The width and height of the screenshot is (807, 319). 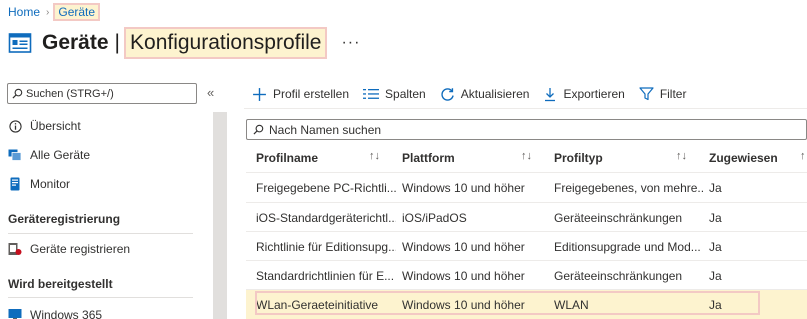 I want to click on filter-label: Filter, so click(x=673, y=94).